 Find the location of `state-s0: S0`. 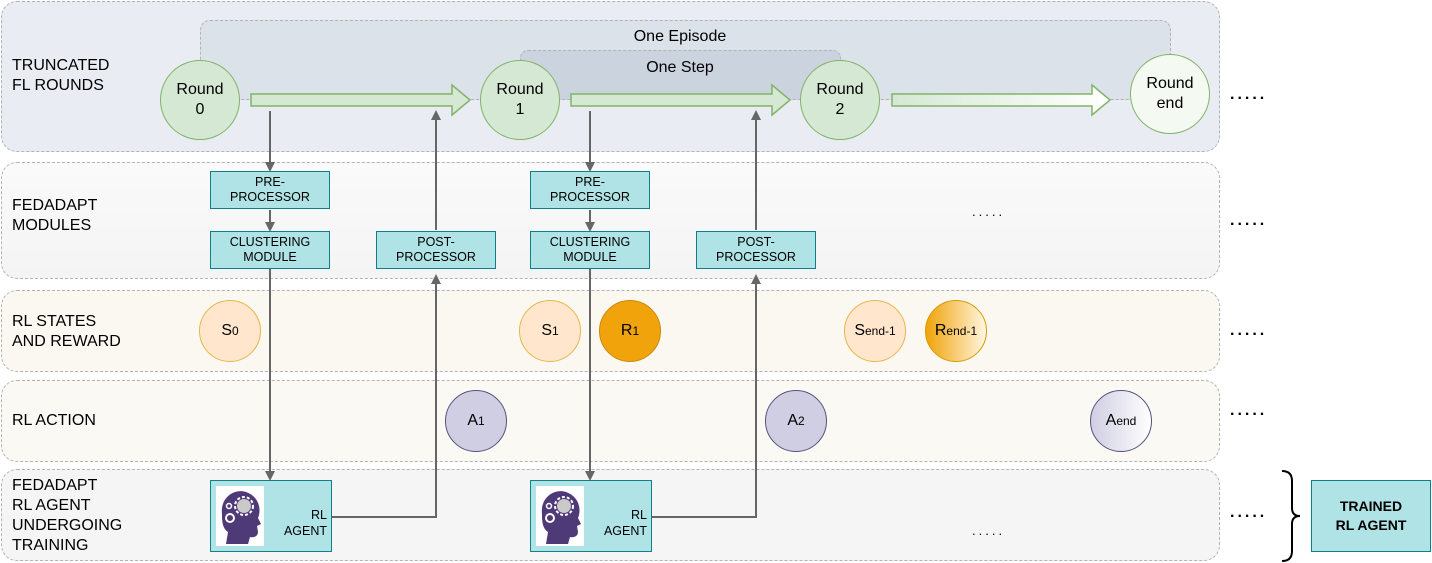

state-s0: S0 is located at coordinates (230, 331).